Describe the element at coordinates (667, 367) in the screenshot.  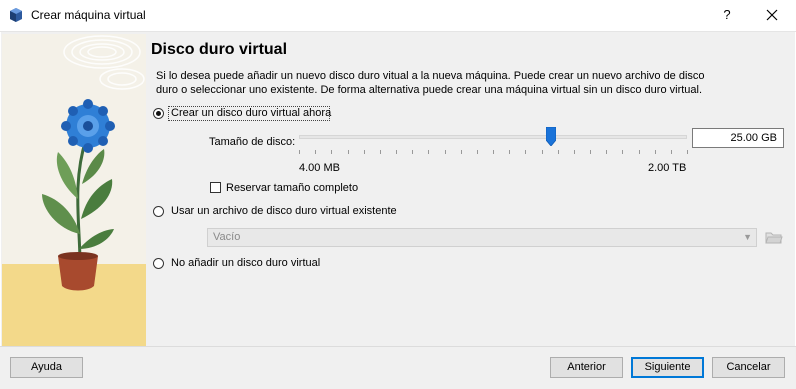
I see `next-button: Siguiente` at that location.